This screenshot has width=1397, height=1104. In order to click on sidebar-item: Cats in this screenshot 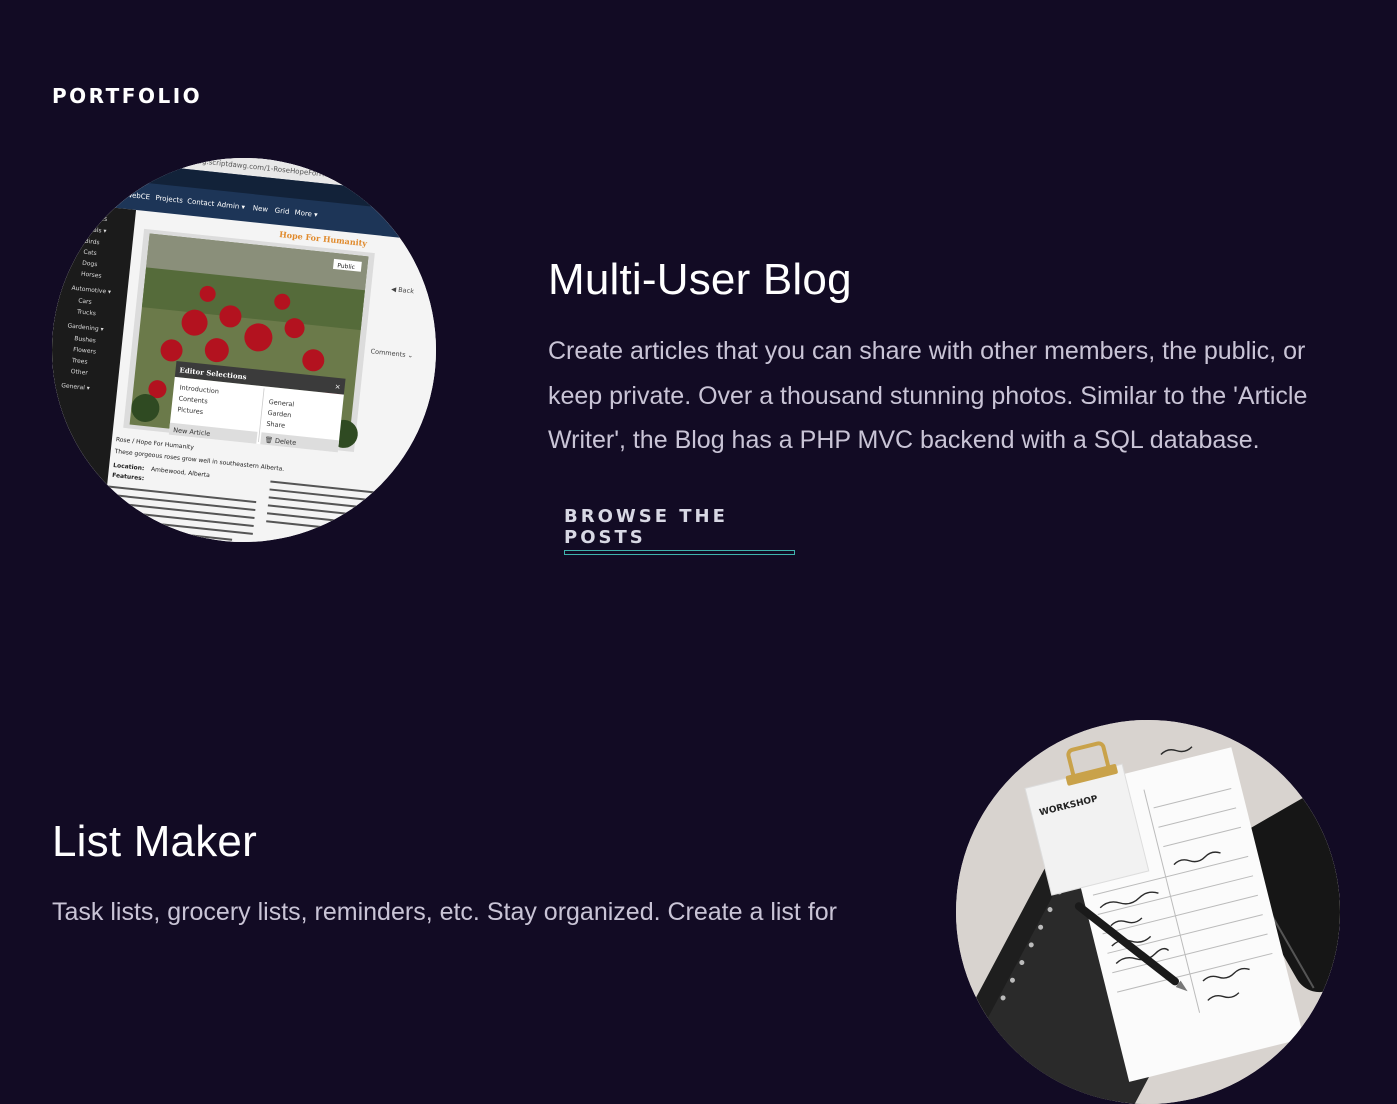, I will do `click(90, 253)`.